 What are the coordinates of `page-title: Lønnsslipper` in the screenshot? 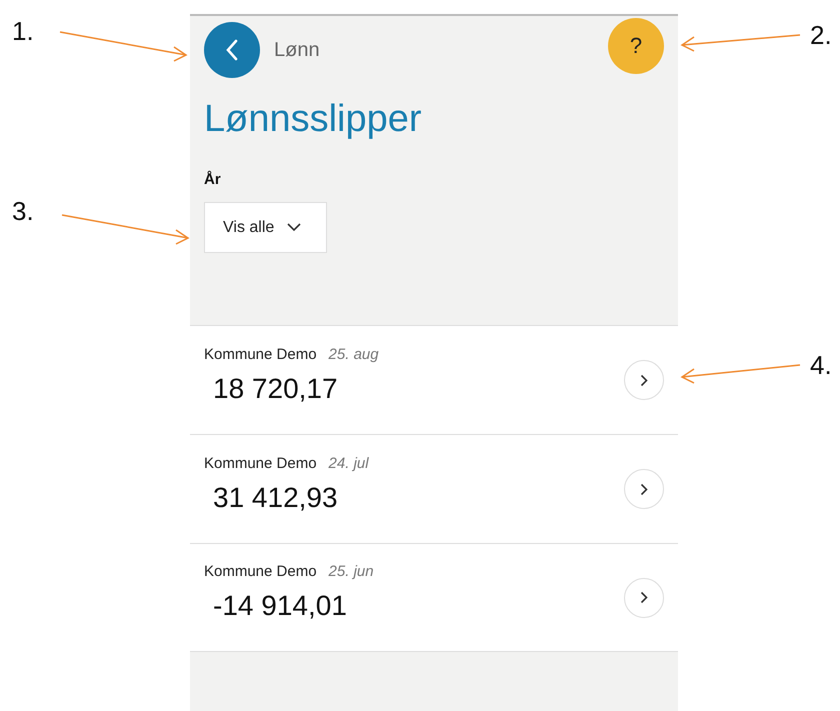 It's located at (313, 119).